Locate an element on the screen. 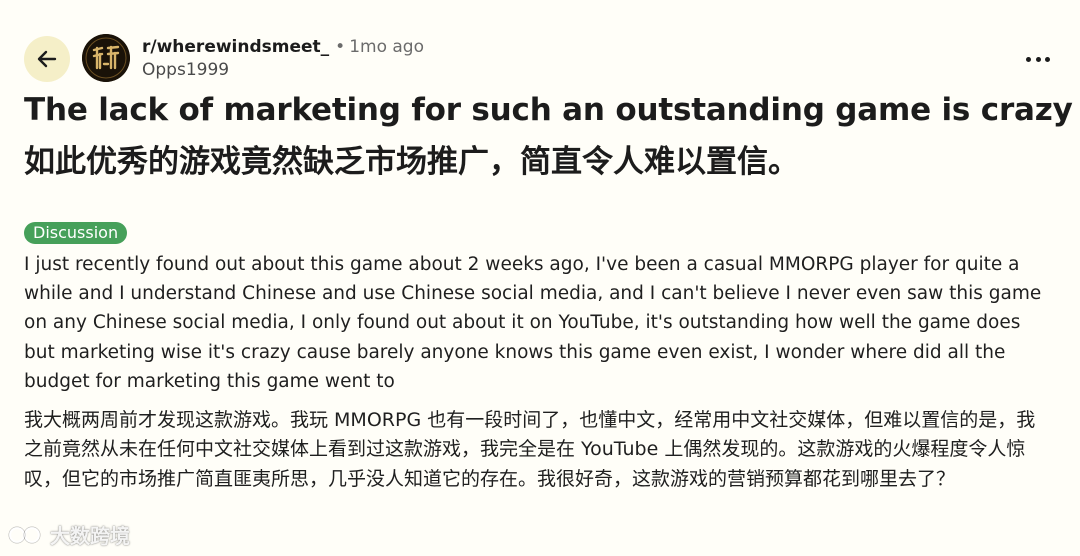 Image resolution: width=1080 pixels, height=556 pixels. post-flair-badge: Discussion is located at coordinates (76, 233).